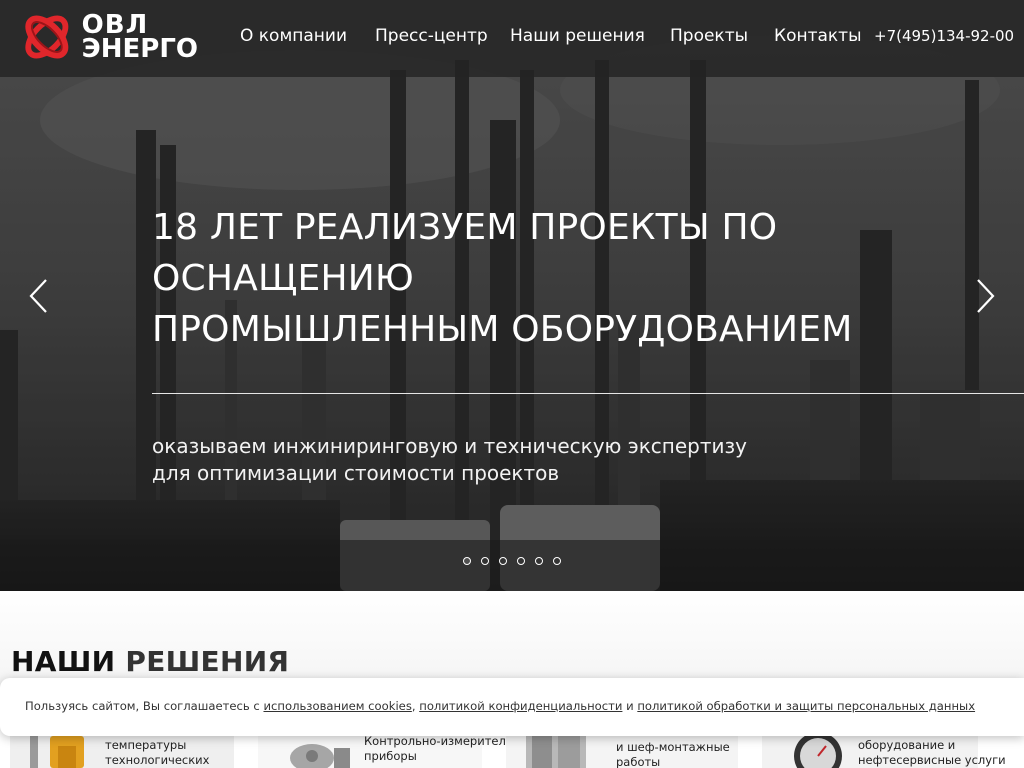 The image size is (1024, 768). What do you see at coordinates (283, 278) in the screenshot?
I see `slide-title-line-2: ОСНАЩЕНИЮ` at bounding box center [283, 278].